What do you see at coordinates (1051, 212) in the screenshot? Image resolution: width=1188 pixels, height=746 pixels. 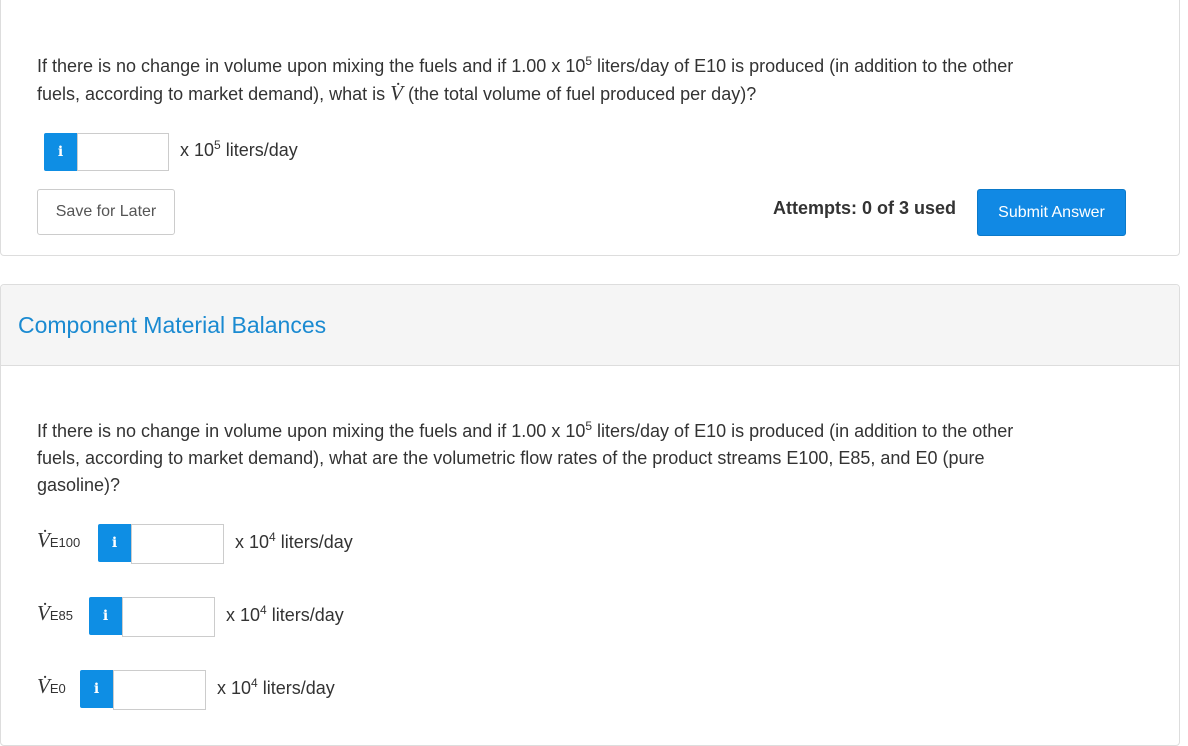 I see `submit-answer-button: Submit Answer` at bounding box center [1051, 212].